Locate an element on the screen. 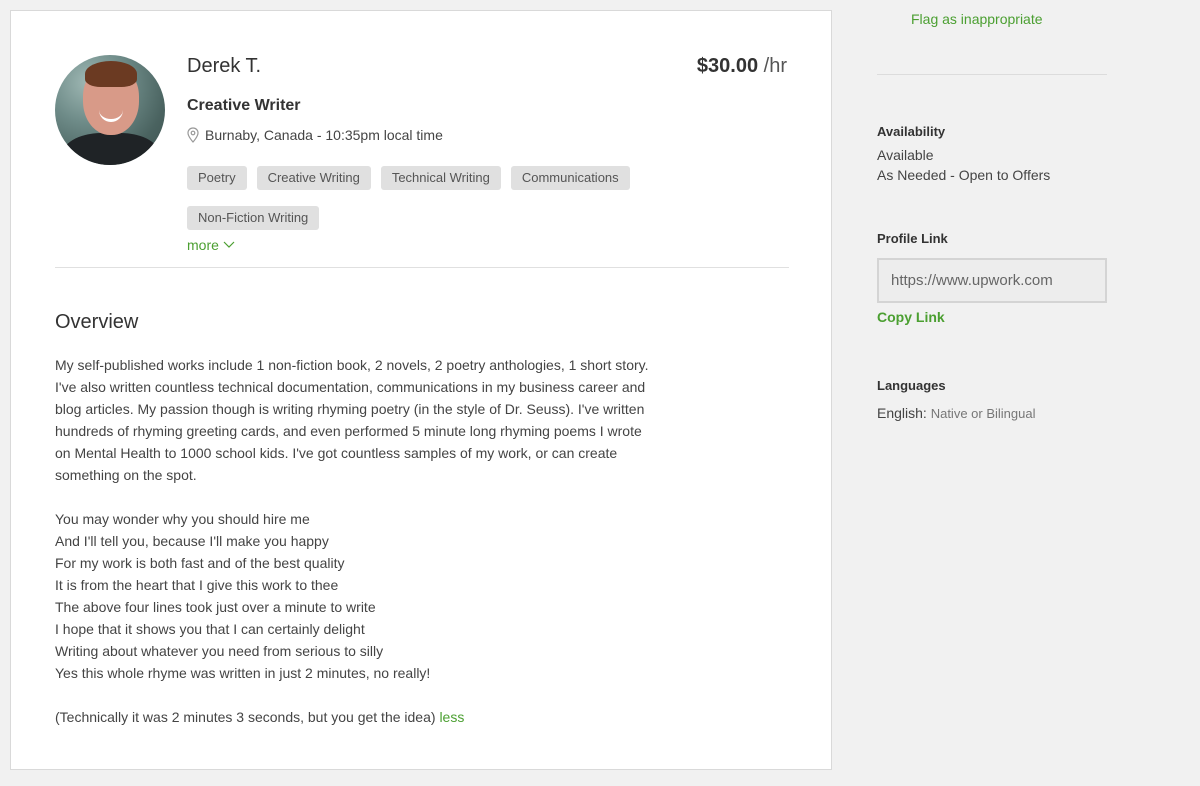  profile-link-label: Profile Link is located at coordinates (912, 238).